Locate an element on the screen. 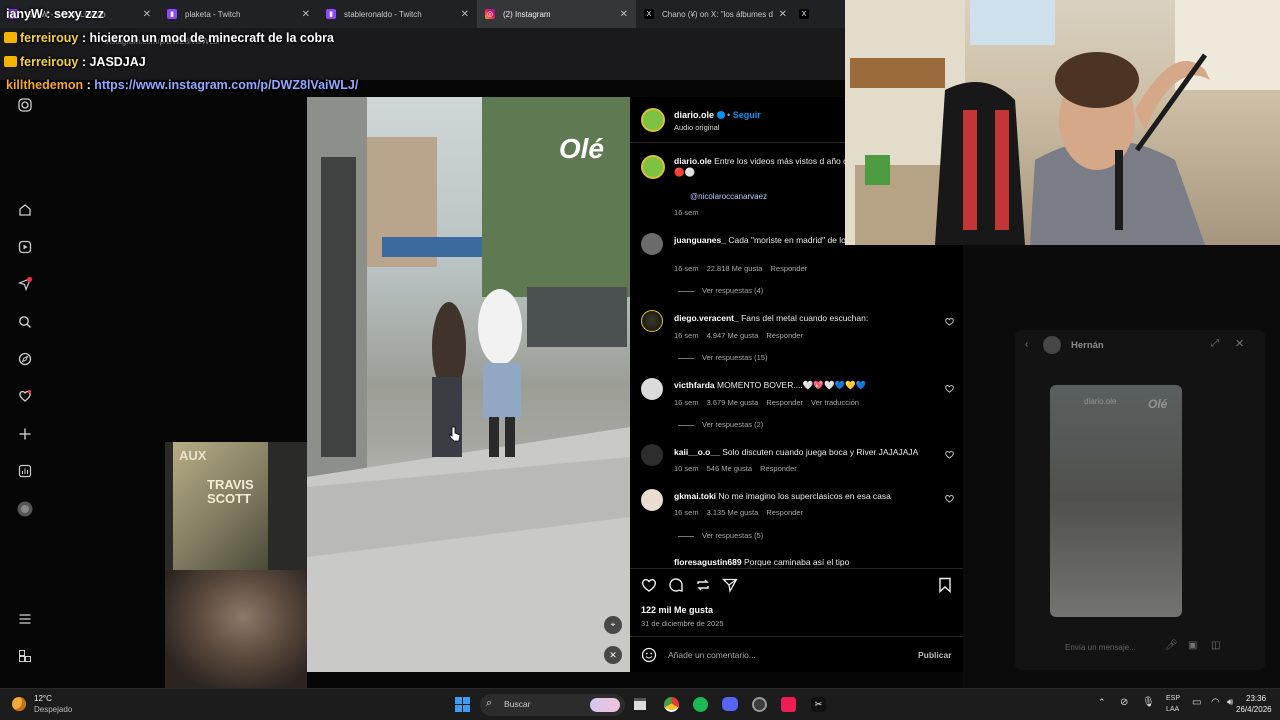 The width and height of the screenshot is (1280, 720). start-button is located at coordinates (462, 704).